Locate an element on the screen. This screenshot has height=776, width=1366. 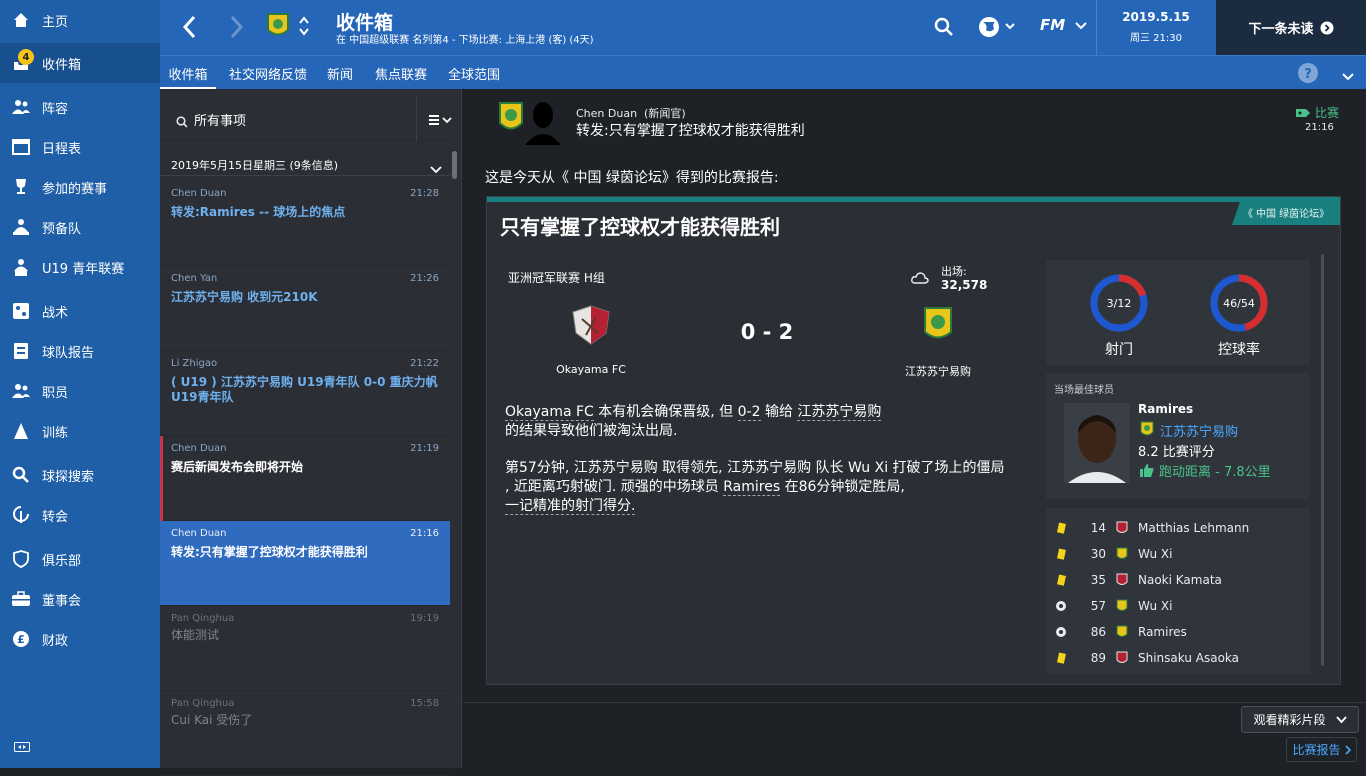
options-chevron-icon is located at coordinates (1348, 76).